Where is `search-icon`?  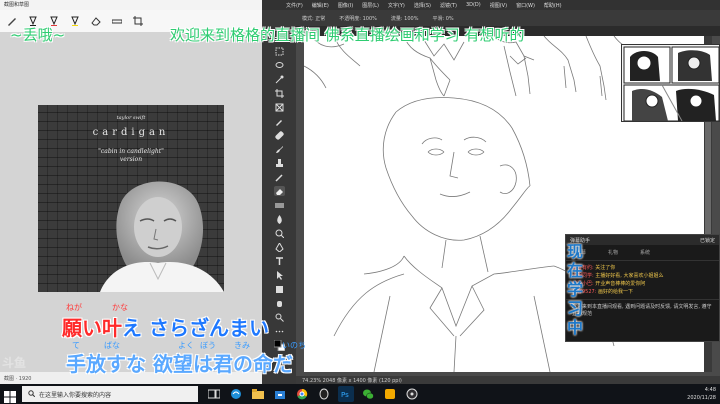
search-icon is located at coordinates (32, 394).